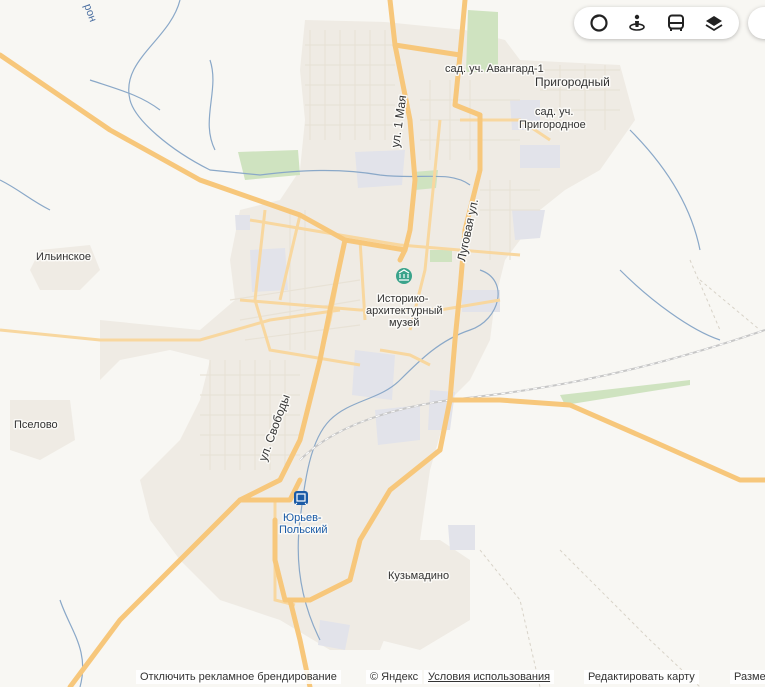  Describe the element at coordinates (572, 82) in the screenshot. I see `prigorodny-label: Пригородный` at that location.